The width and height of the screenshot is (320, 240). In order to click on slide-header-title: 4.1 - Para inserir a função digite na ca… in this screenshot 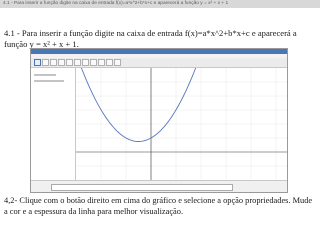, I will do `click(116, 3)`.